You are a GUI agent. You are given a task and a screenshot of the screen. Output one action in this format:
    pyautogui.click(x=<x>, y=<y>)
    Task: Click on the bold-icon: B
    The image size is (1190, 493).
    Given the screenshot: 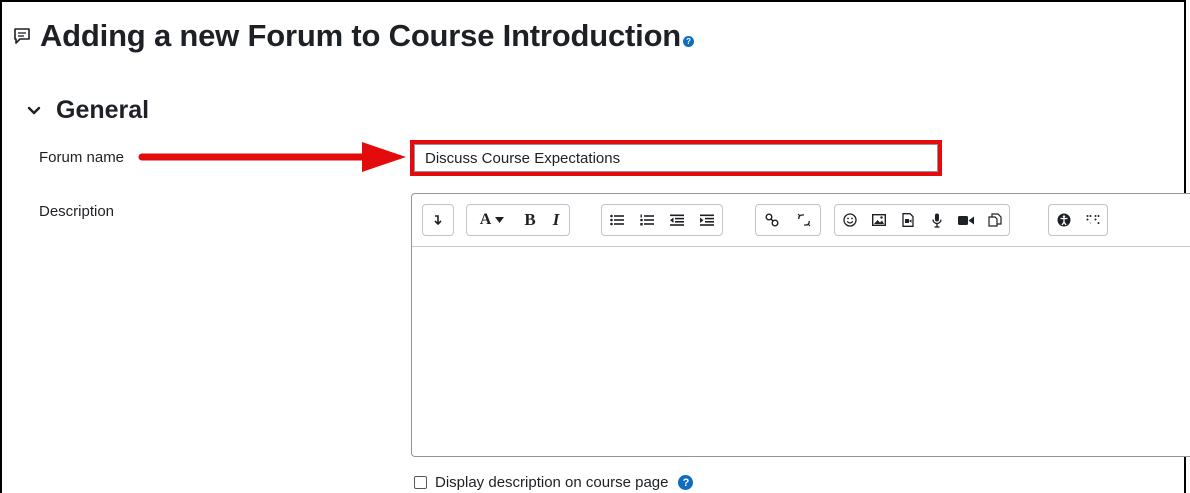 What is the action you would take?
    pyautogui.click(x=530, y=220)
    